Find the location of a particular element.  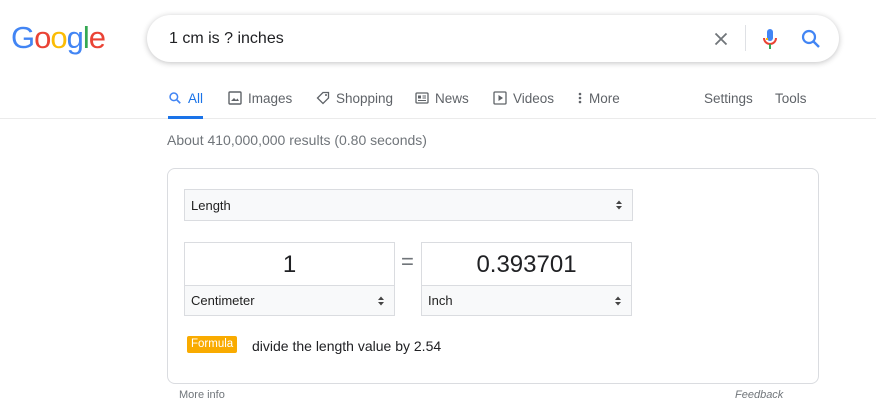

formula-badge: Formula is located at coordinates (212, 344).